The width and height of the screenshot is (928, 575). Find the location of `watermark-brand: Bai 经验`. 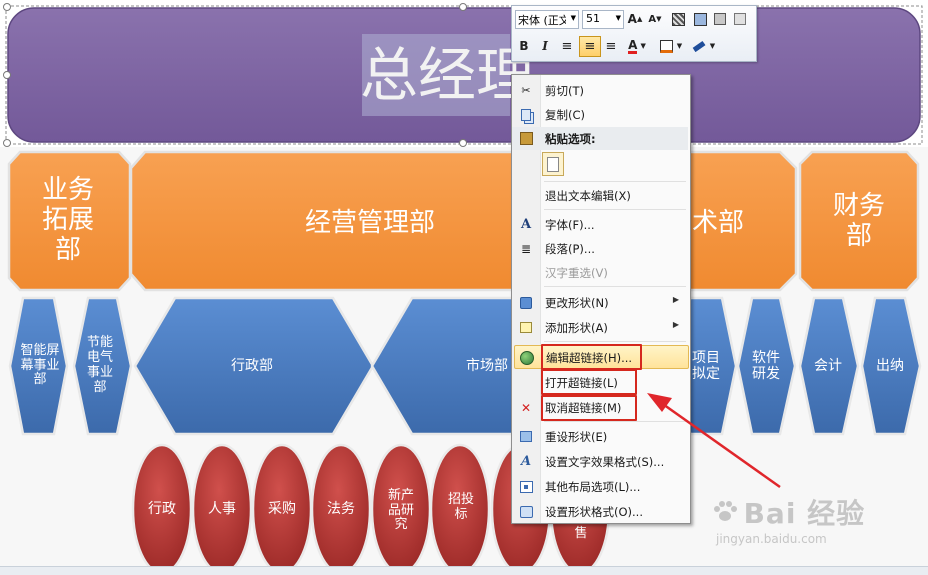

watermark-brand: Bai 经验 is located at coordinates (804, 513).